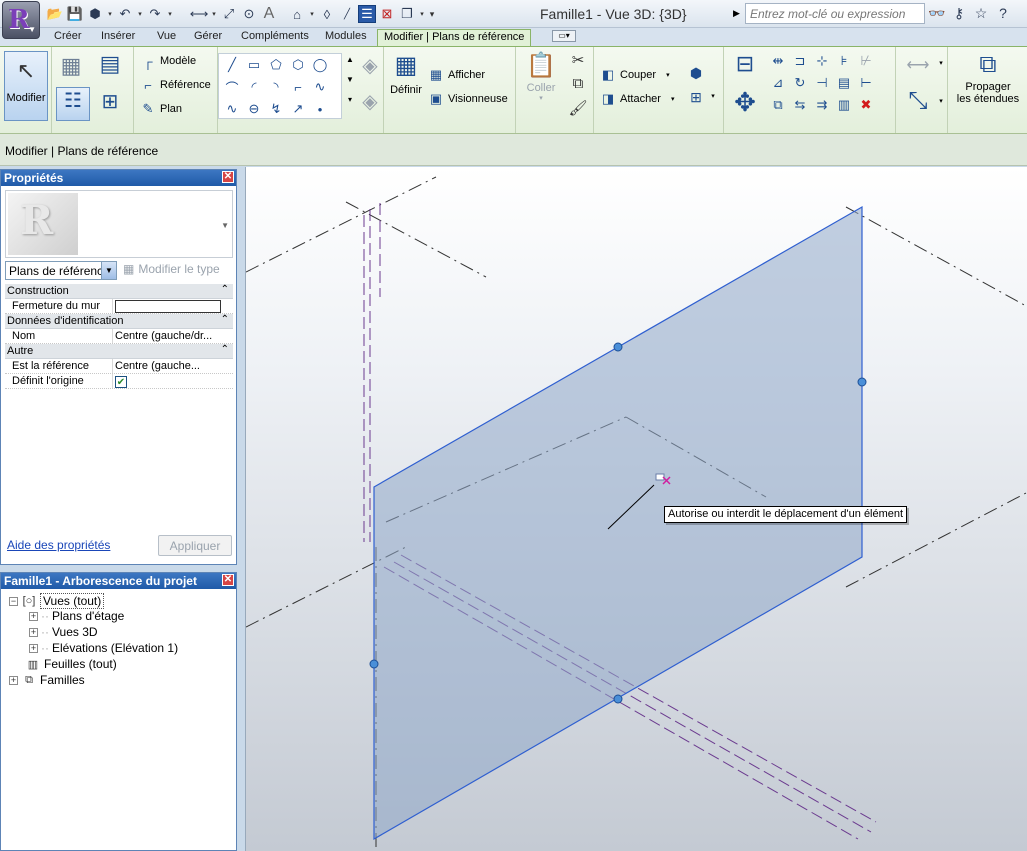  What do you see at coordinates (350, 59) in the screenshot?
I see `gallery-scroll-up-icon: ▲` at bounding box center [350, 59].